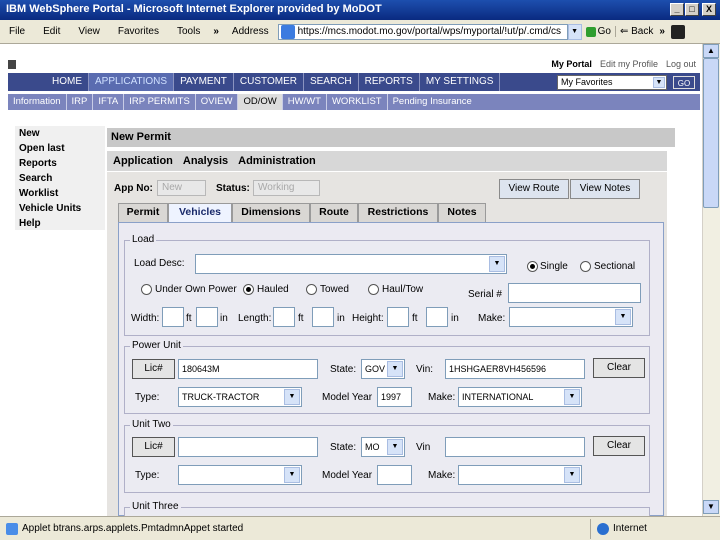  I want to click on unit-two-make-select: ▼, so click(520, 475).